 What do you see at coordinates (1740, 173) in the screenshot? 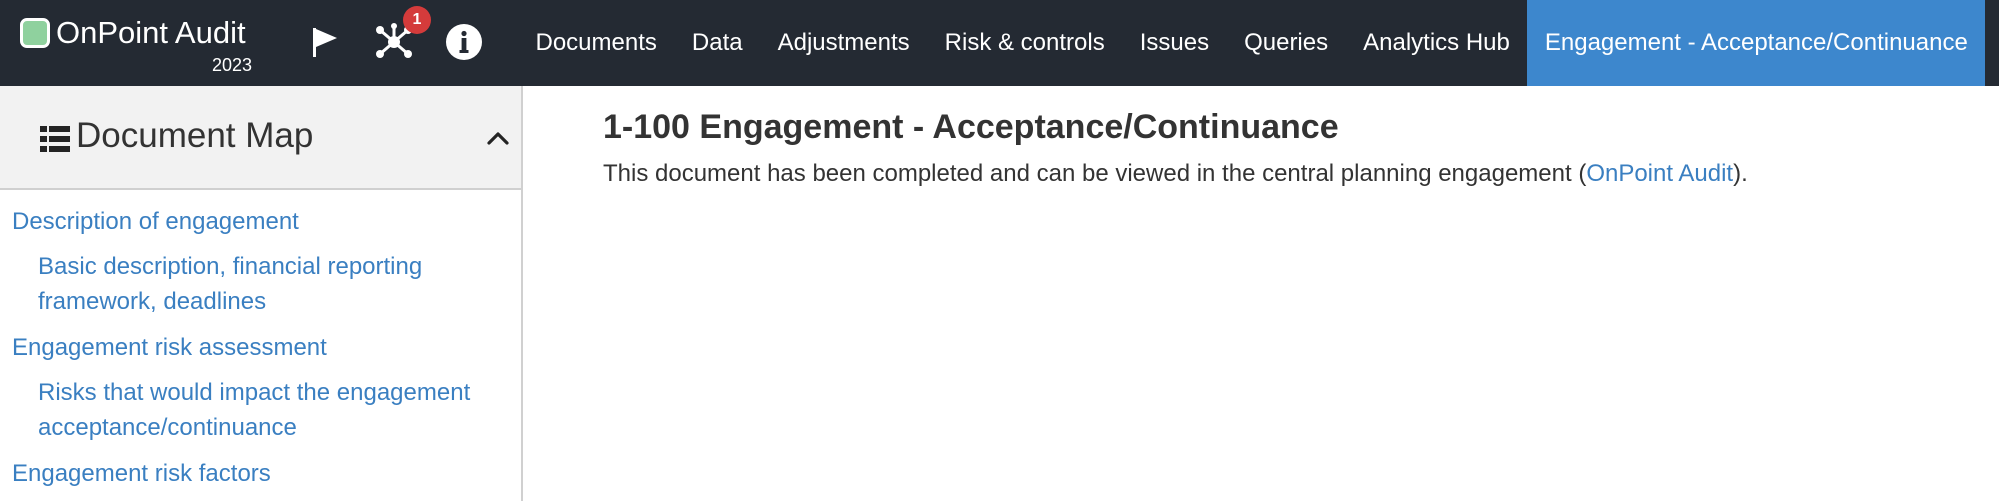
I see `message-text-end: ).` at bounding box center [1740, 173].